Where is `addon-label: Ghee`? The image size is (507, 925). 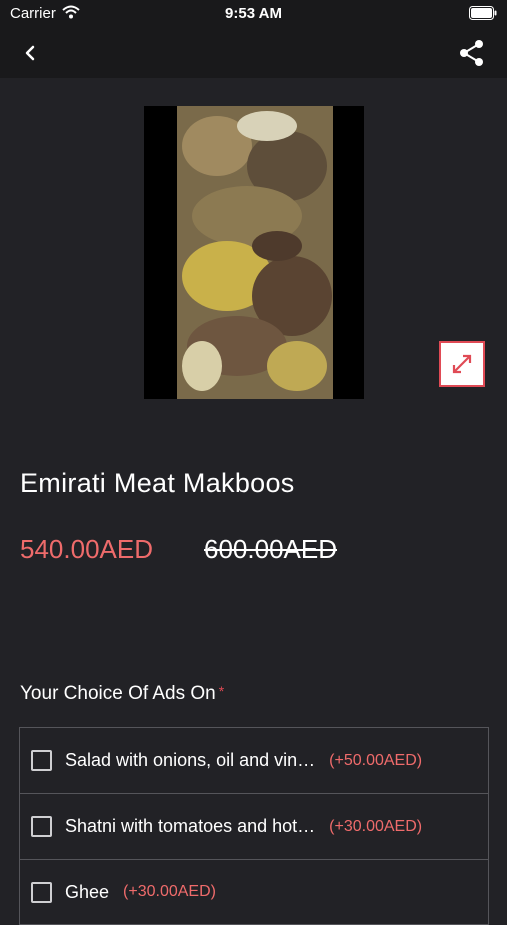 addon-label: Ghee is located at coordinates (87, 891).